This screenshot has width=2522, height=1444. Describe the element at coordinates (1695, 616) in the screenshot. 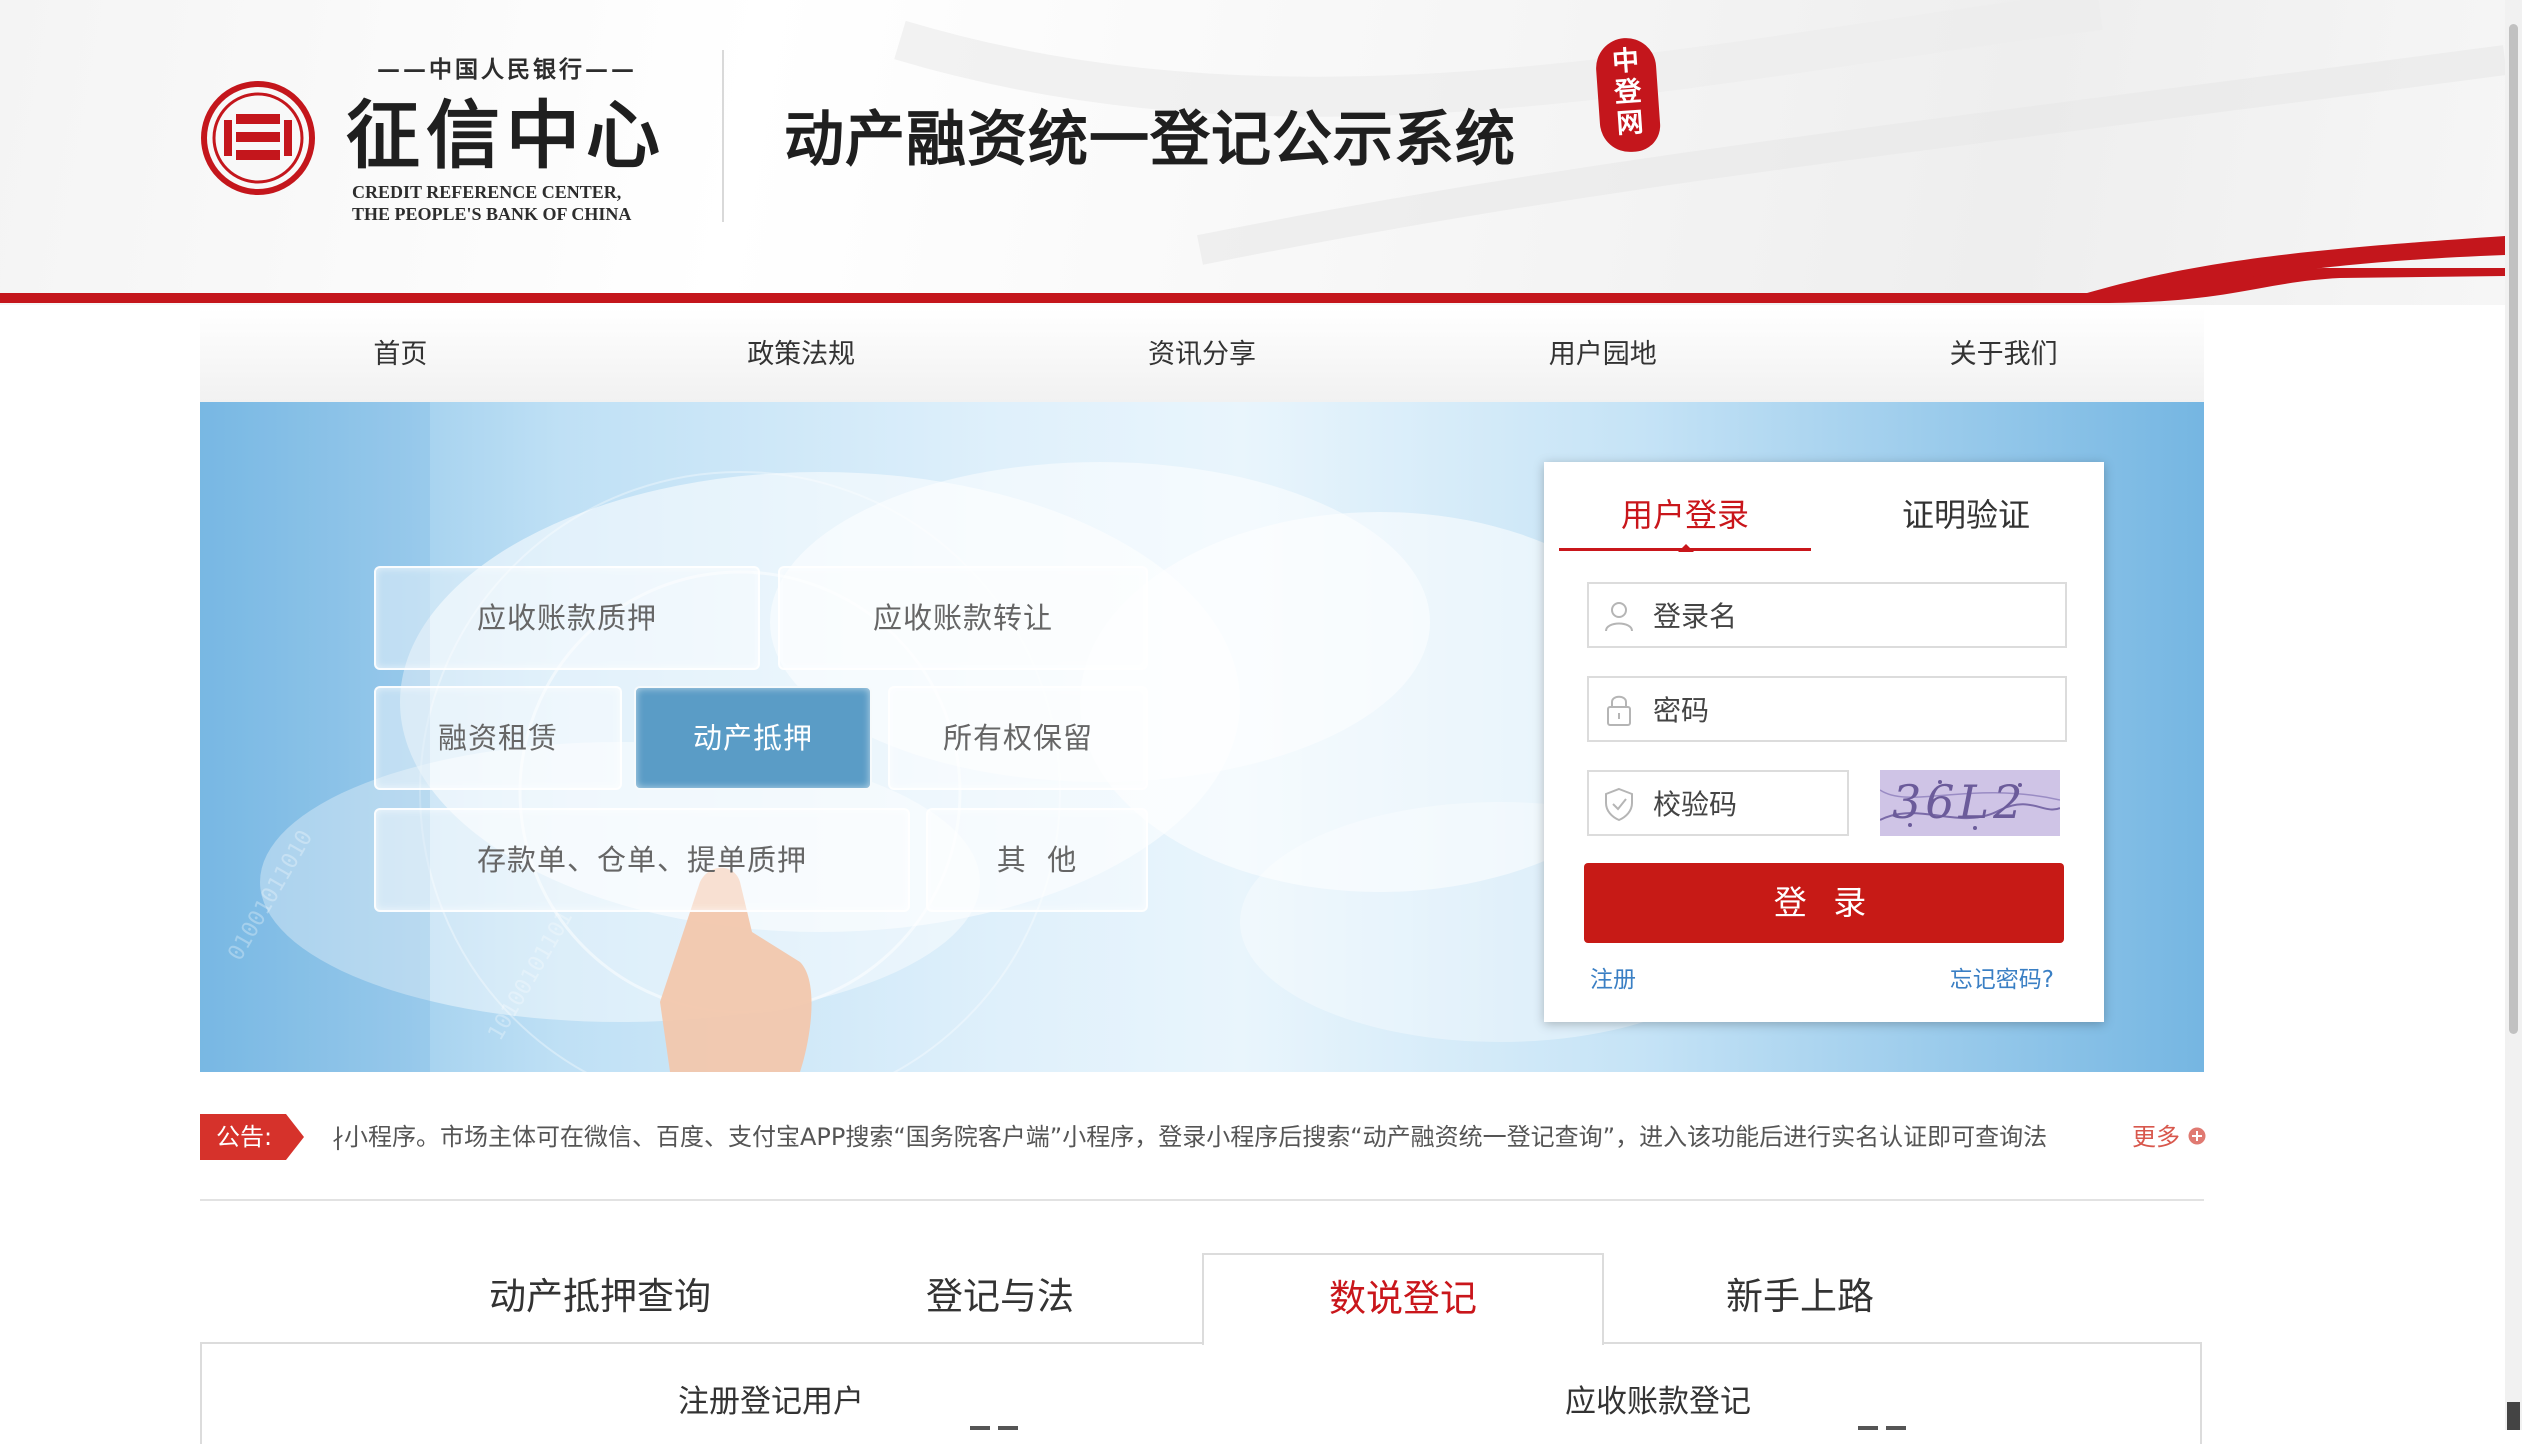

I see `username-placeholder: 登录名` at that location.